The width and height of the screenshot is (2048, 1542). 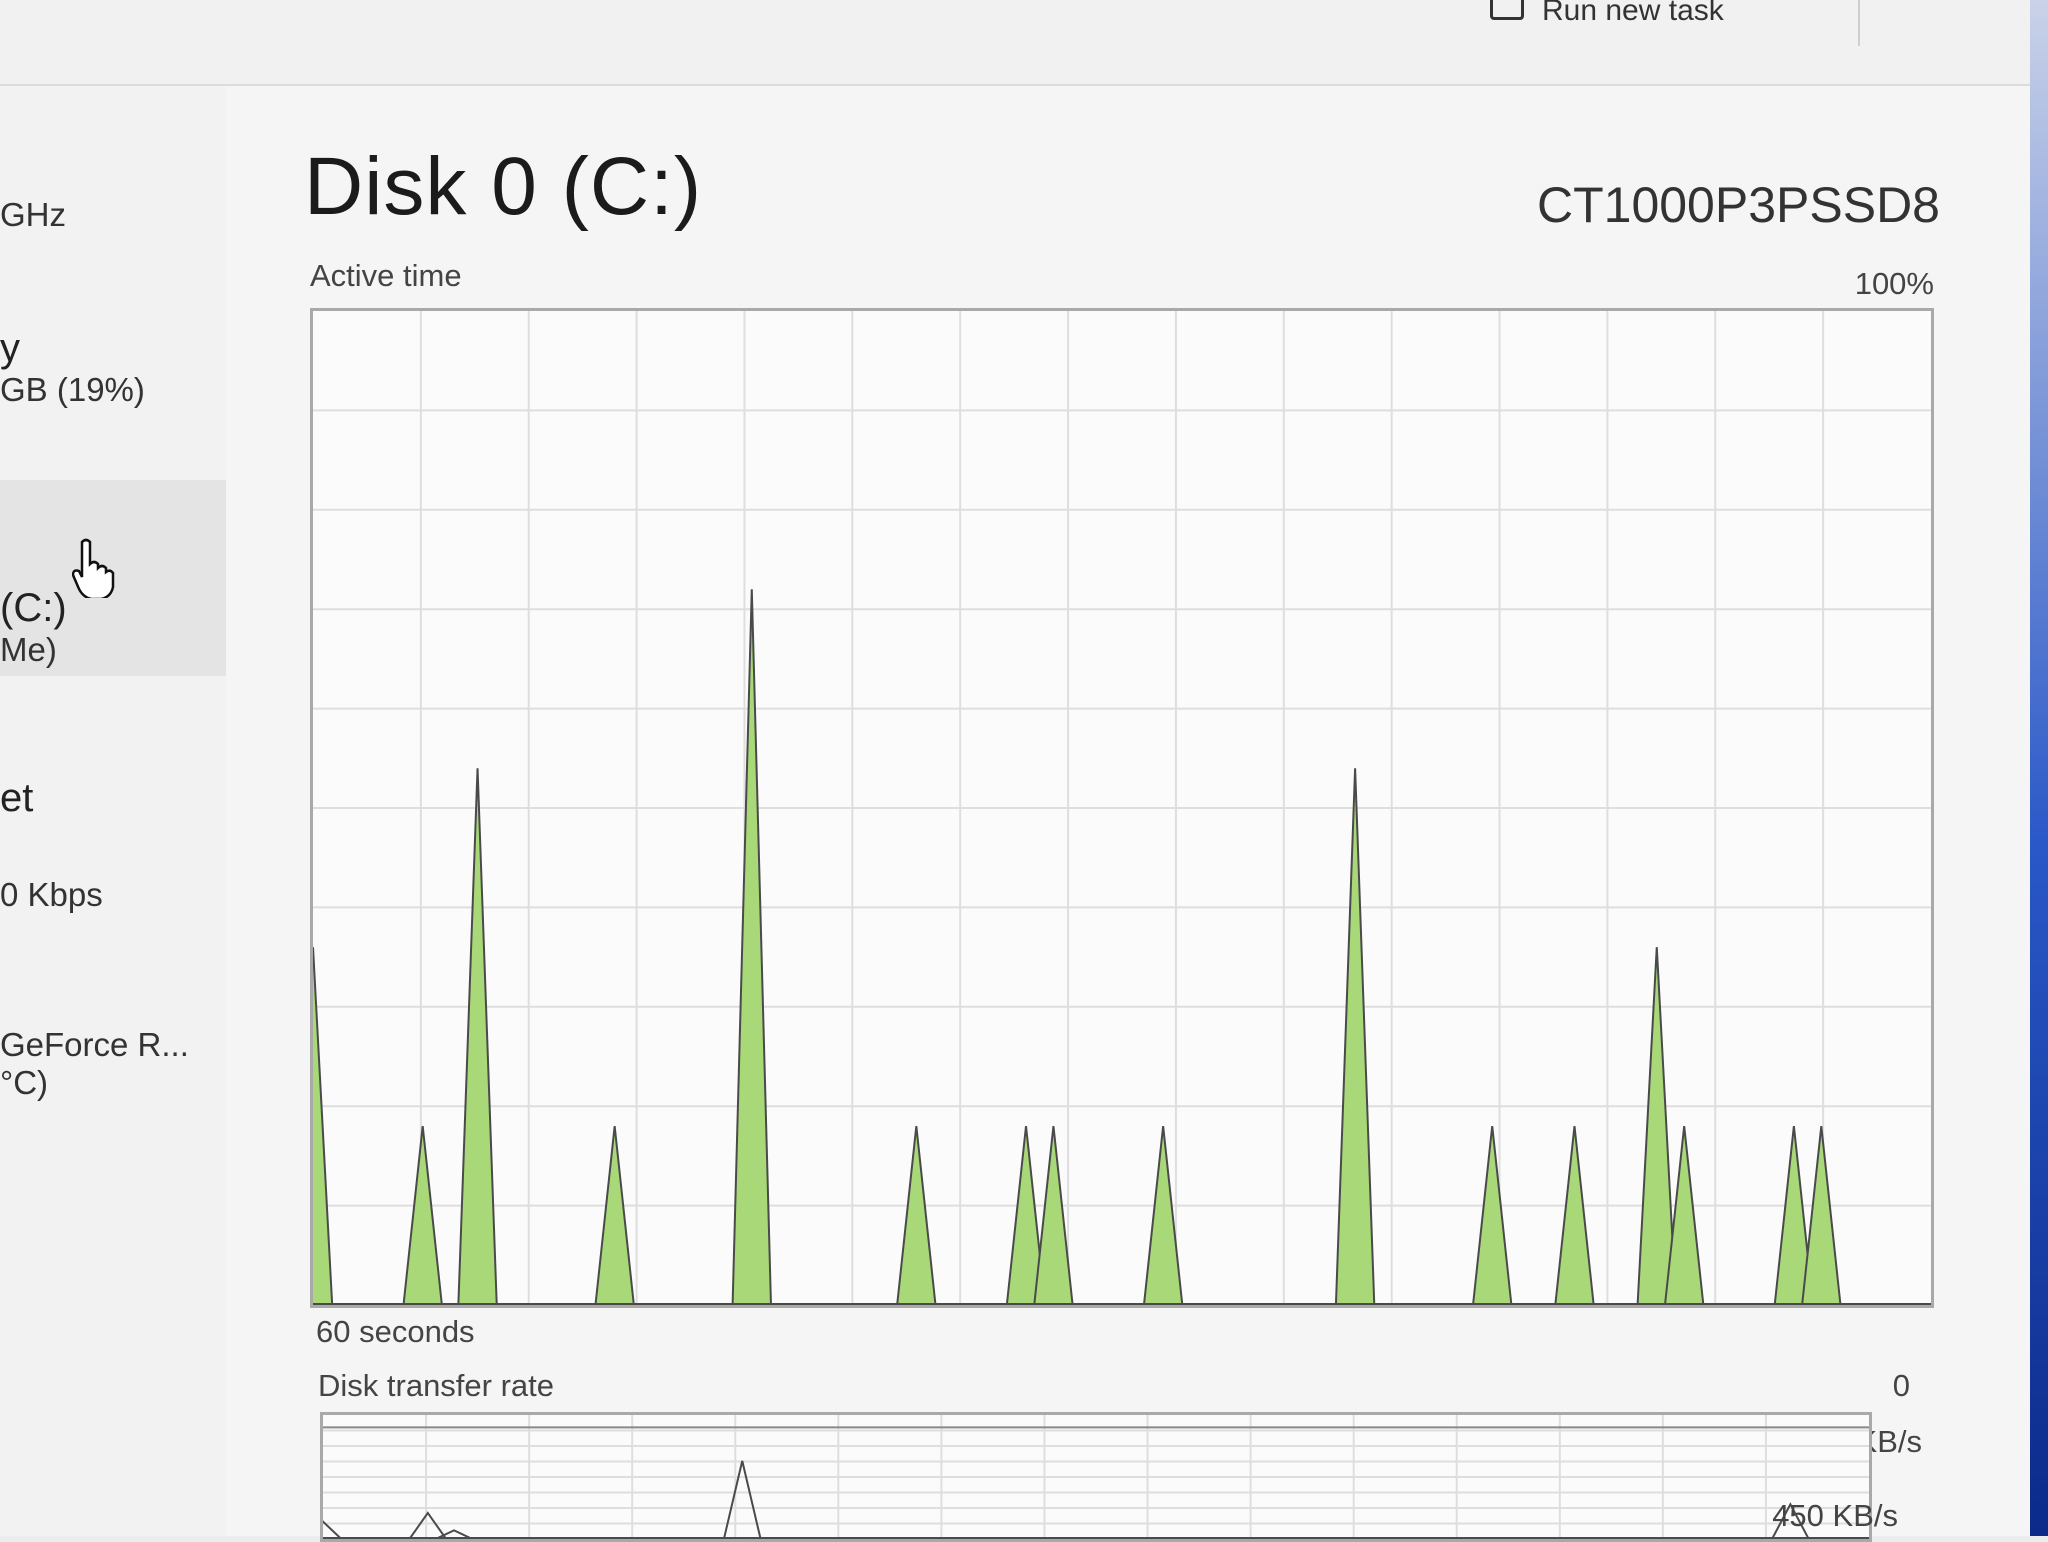 What do you see at coordinates (72, 389) in the screenshot?
I see `memory-usage-text: GB (19%)` at bounding box center [72, 389].